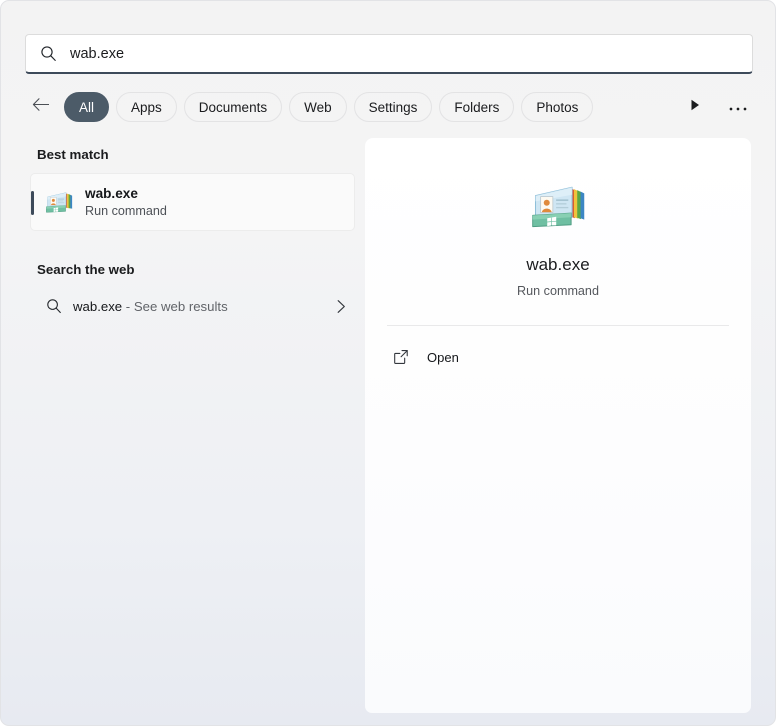 The height and width of the screenshot is (726, 776). I want to click on preview-icon-wrap, so click(558, 208).